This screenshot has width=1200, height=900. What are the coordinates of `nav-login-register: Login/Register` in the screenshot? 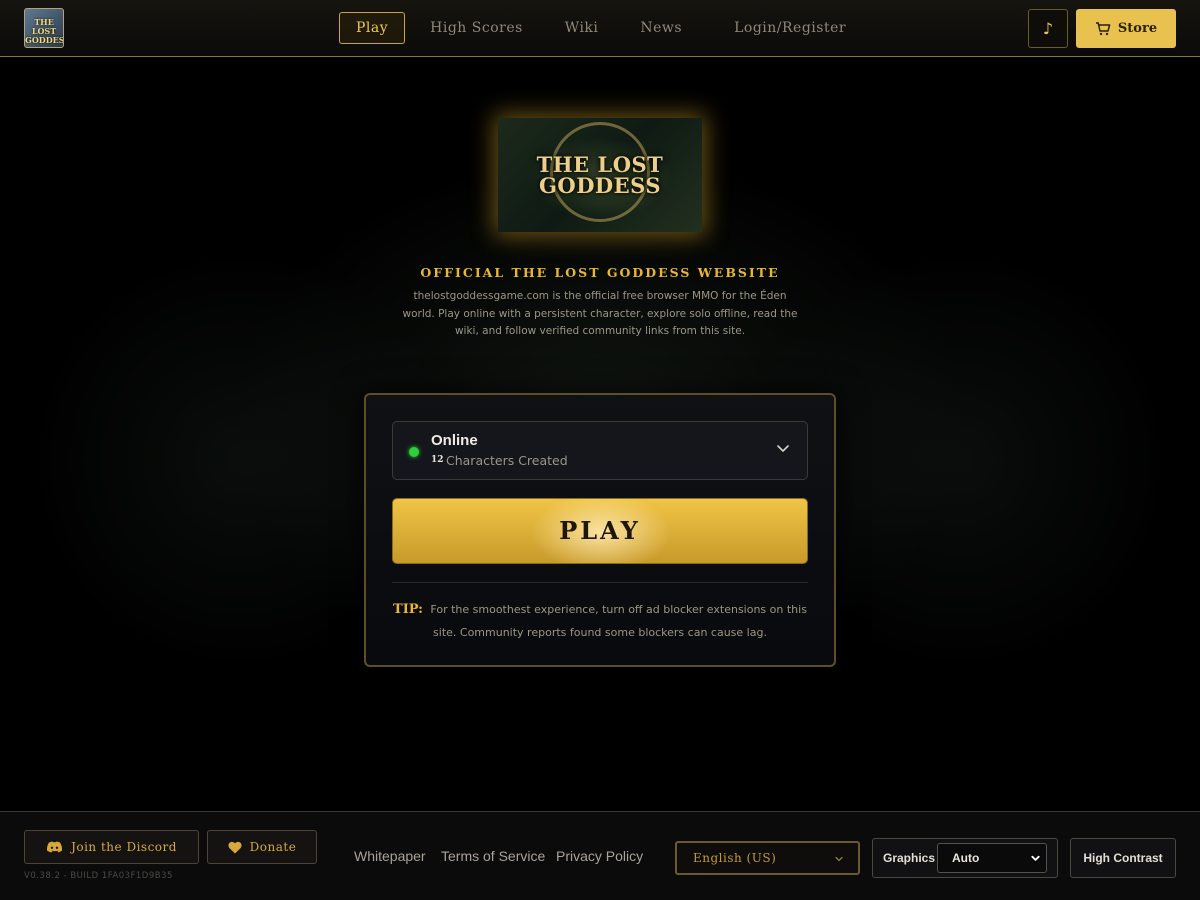 It's located at (790, 28).